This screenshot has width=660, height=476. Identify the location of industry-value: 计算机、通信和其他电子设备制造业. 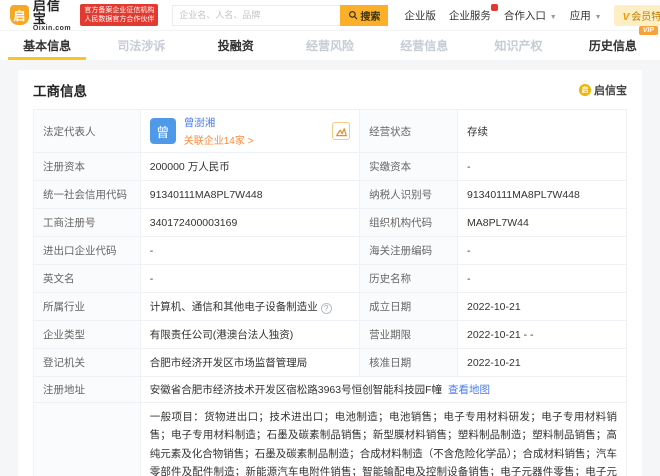
(233, 307).